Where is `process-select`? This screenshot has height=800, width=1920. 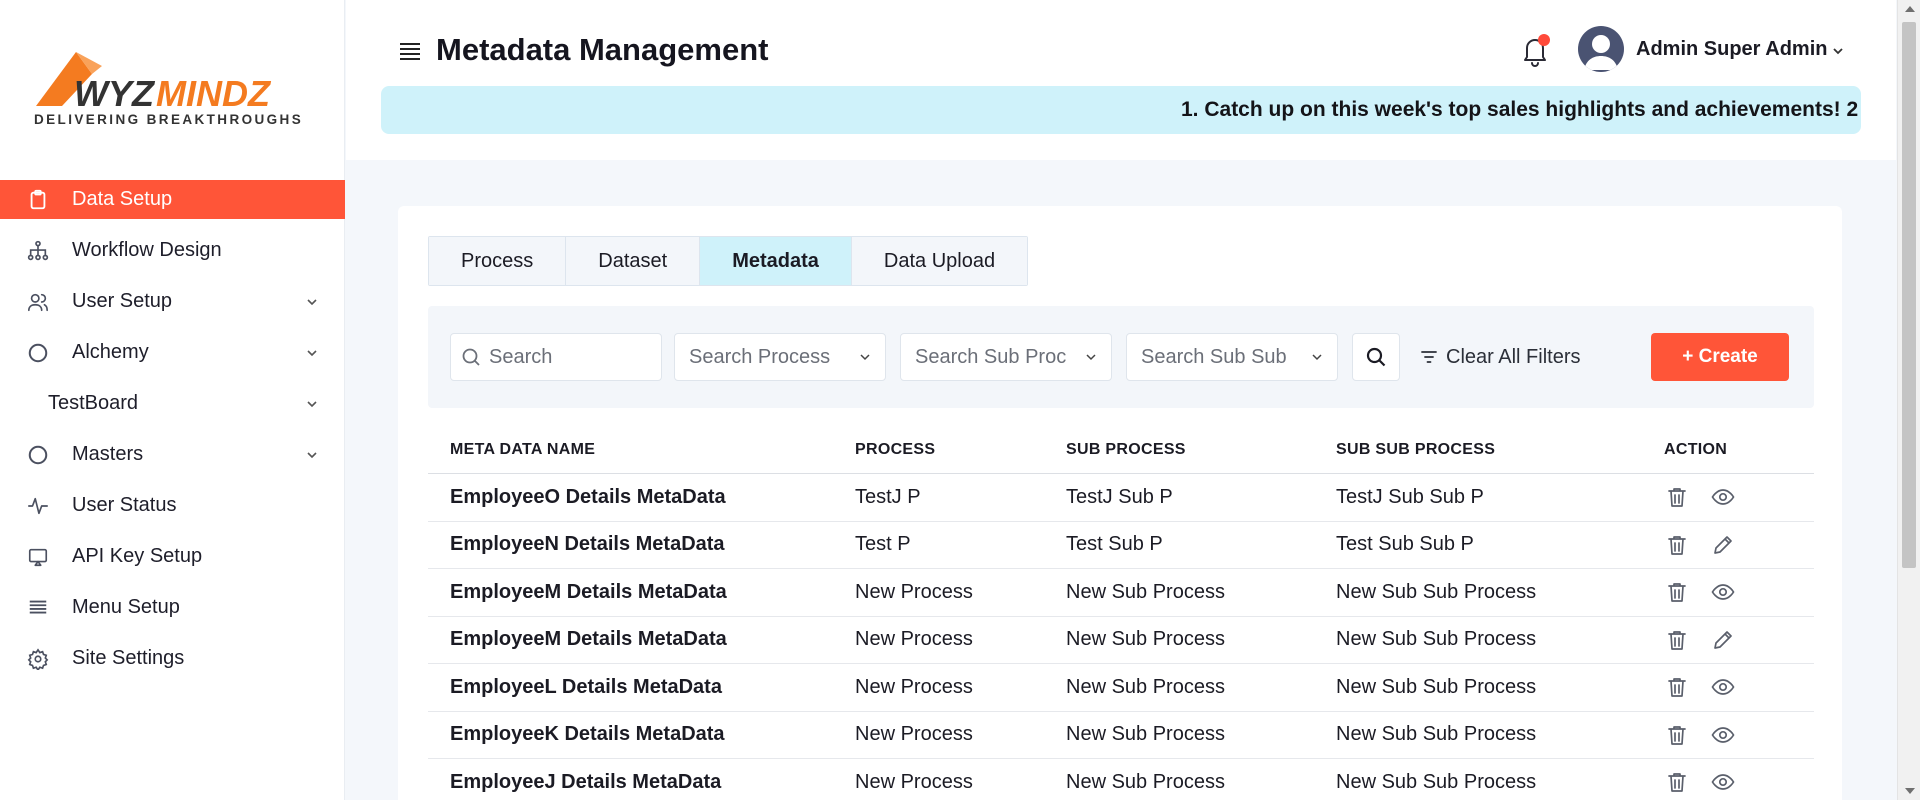
process-select is located at coordinates (780, 357).